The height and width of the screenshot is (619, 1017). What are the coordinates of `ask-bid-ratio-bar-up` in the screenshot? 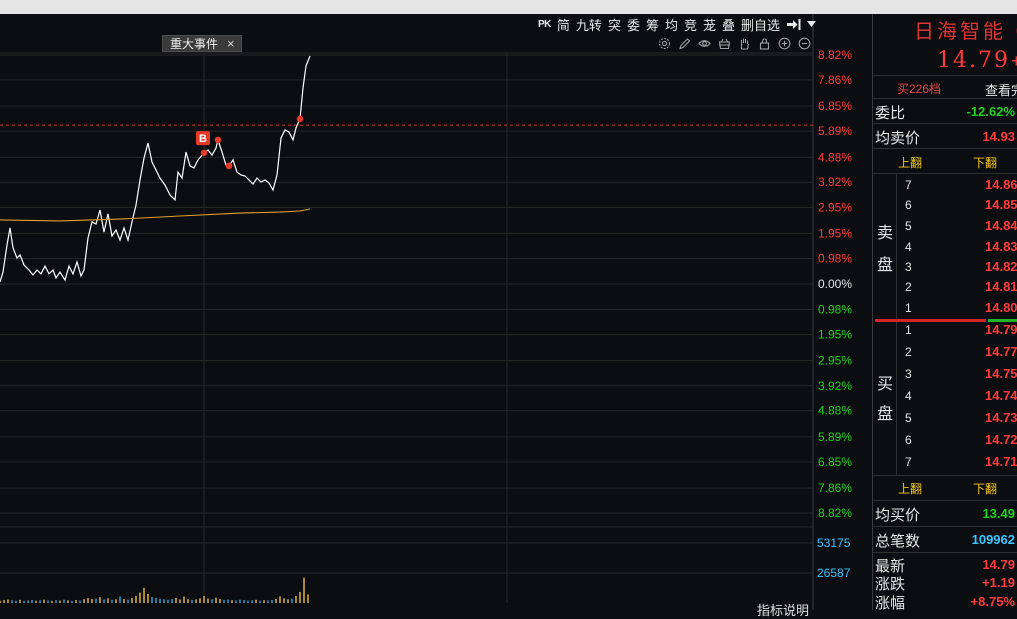 It's located at (930, 320).